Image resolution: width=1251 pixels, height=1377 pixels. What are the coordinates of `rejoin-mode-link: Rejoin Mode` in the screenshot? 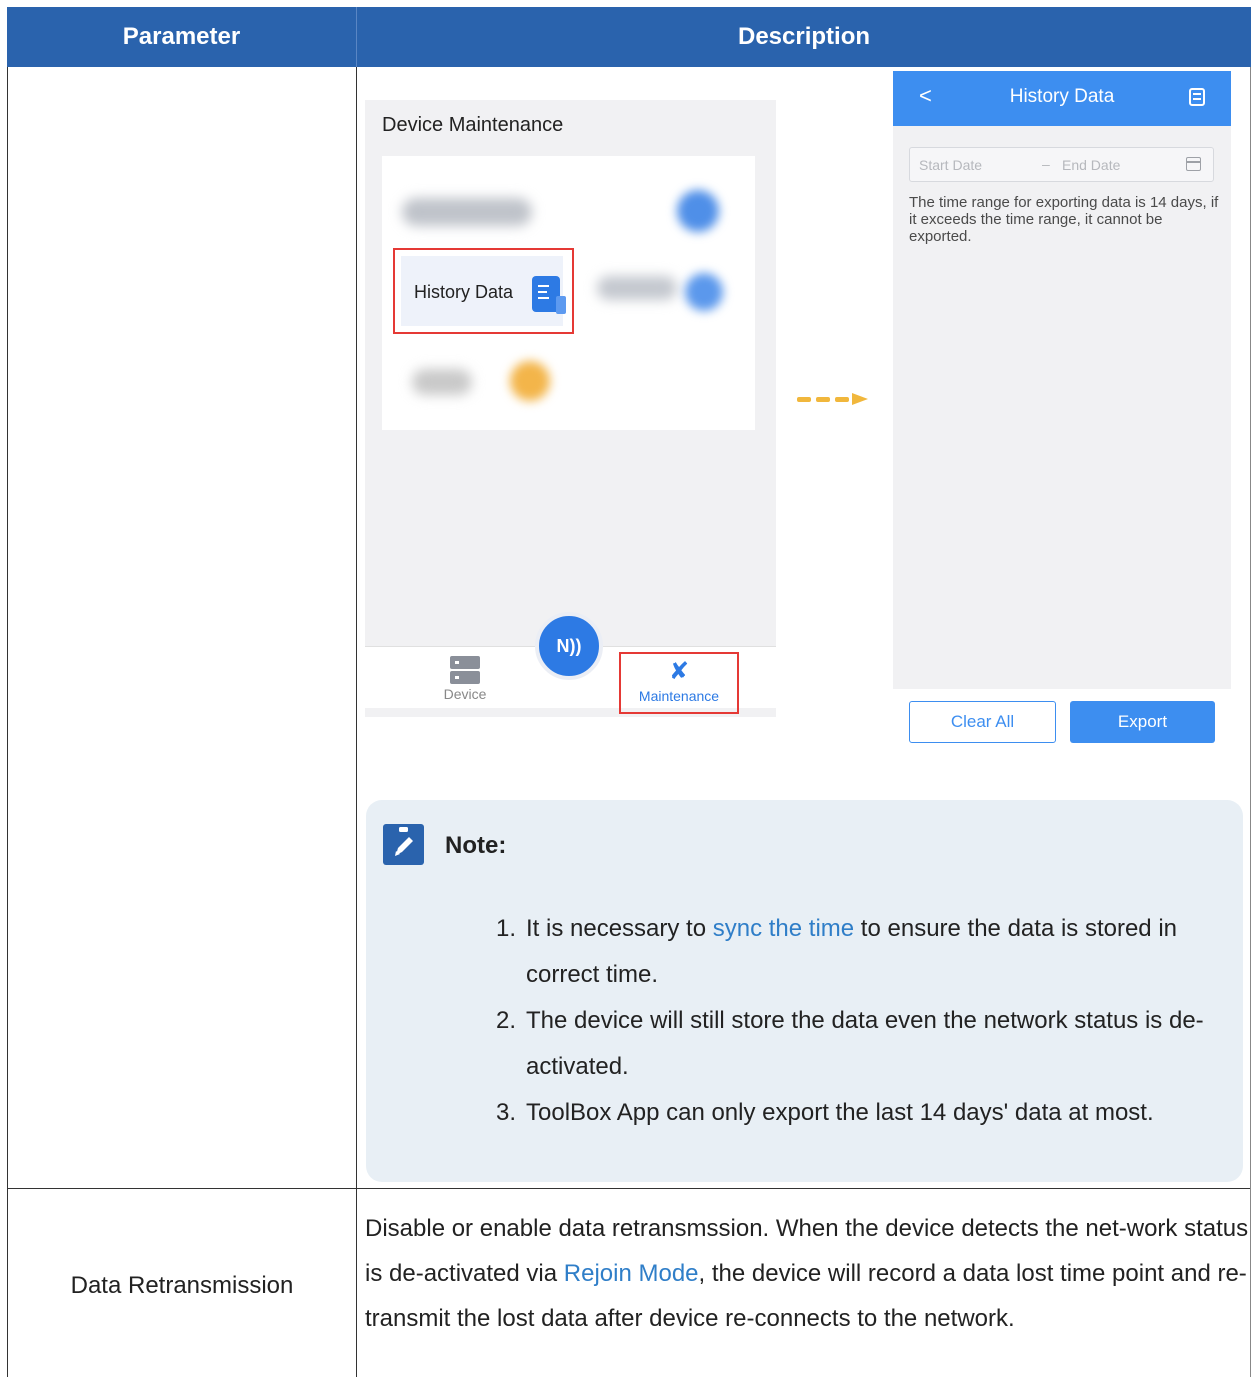 It's located at (631, 1273).